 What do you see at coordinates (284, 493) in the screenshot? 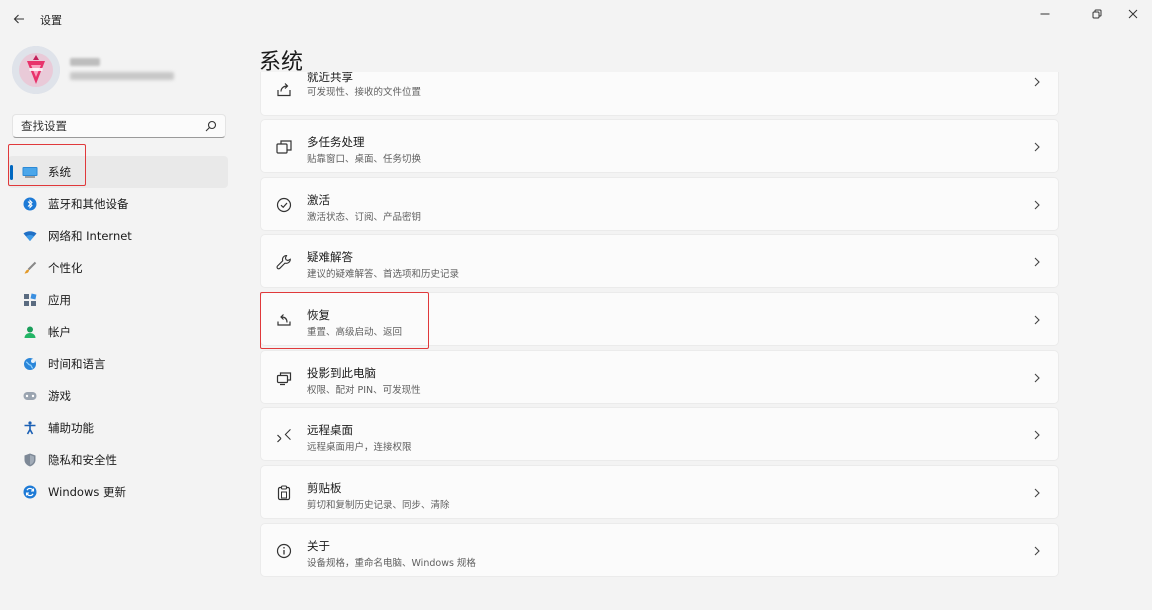
I see `clipboard-icon` at bounding box center [284, 493].